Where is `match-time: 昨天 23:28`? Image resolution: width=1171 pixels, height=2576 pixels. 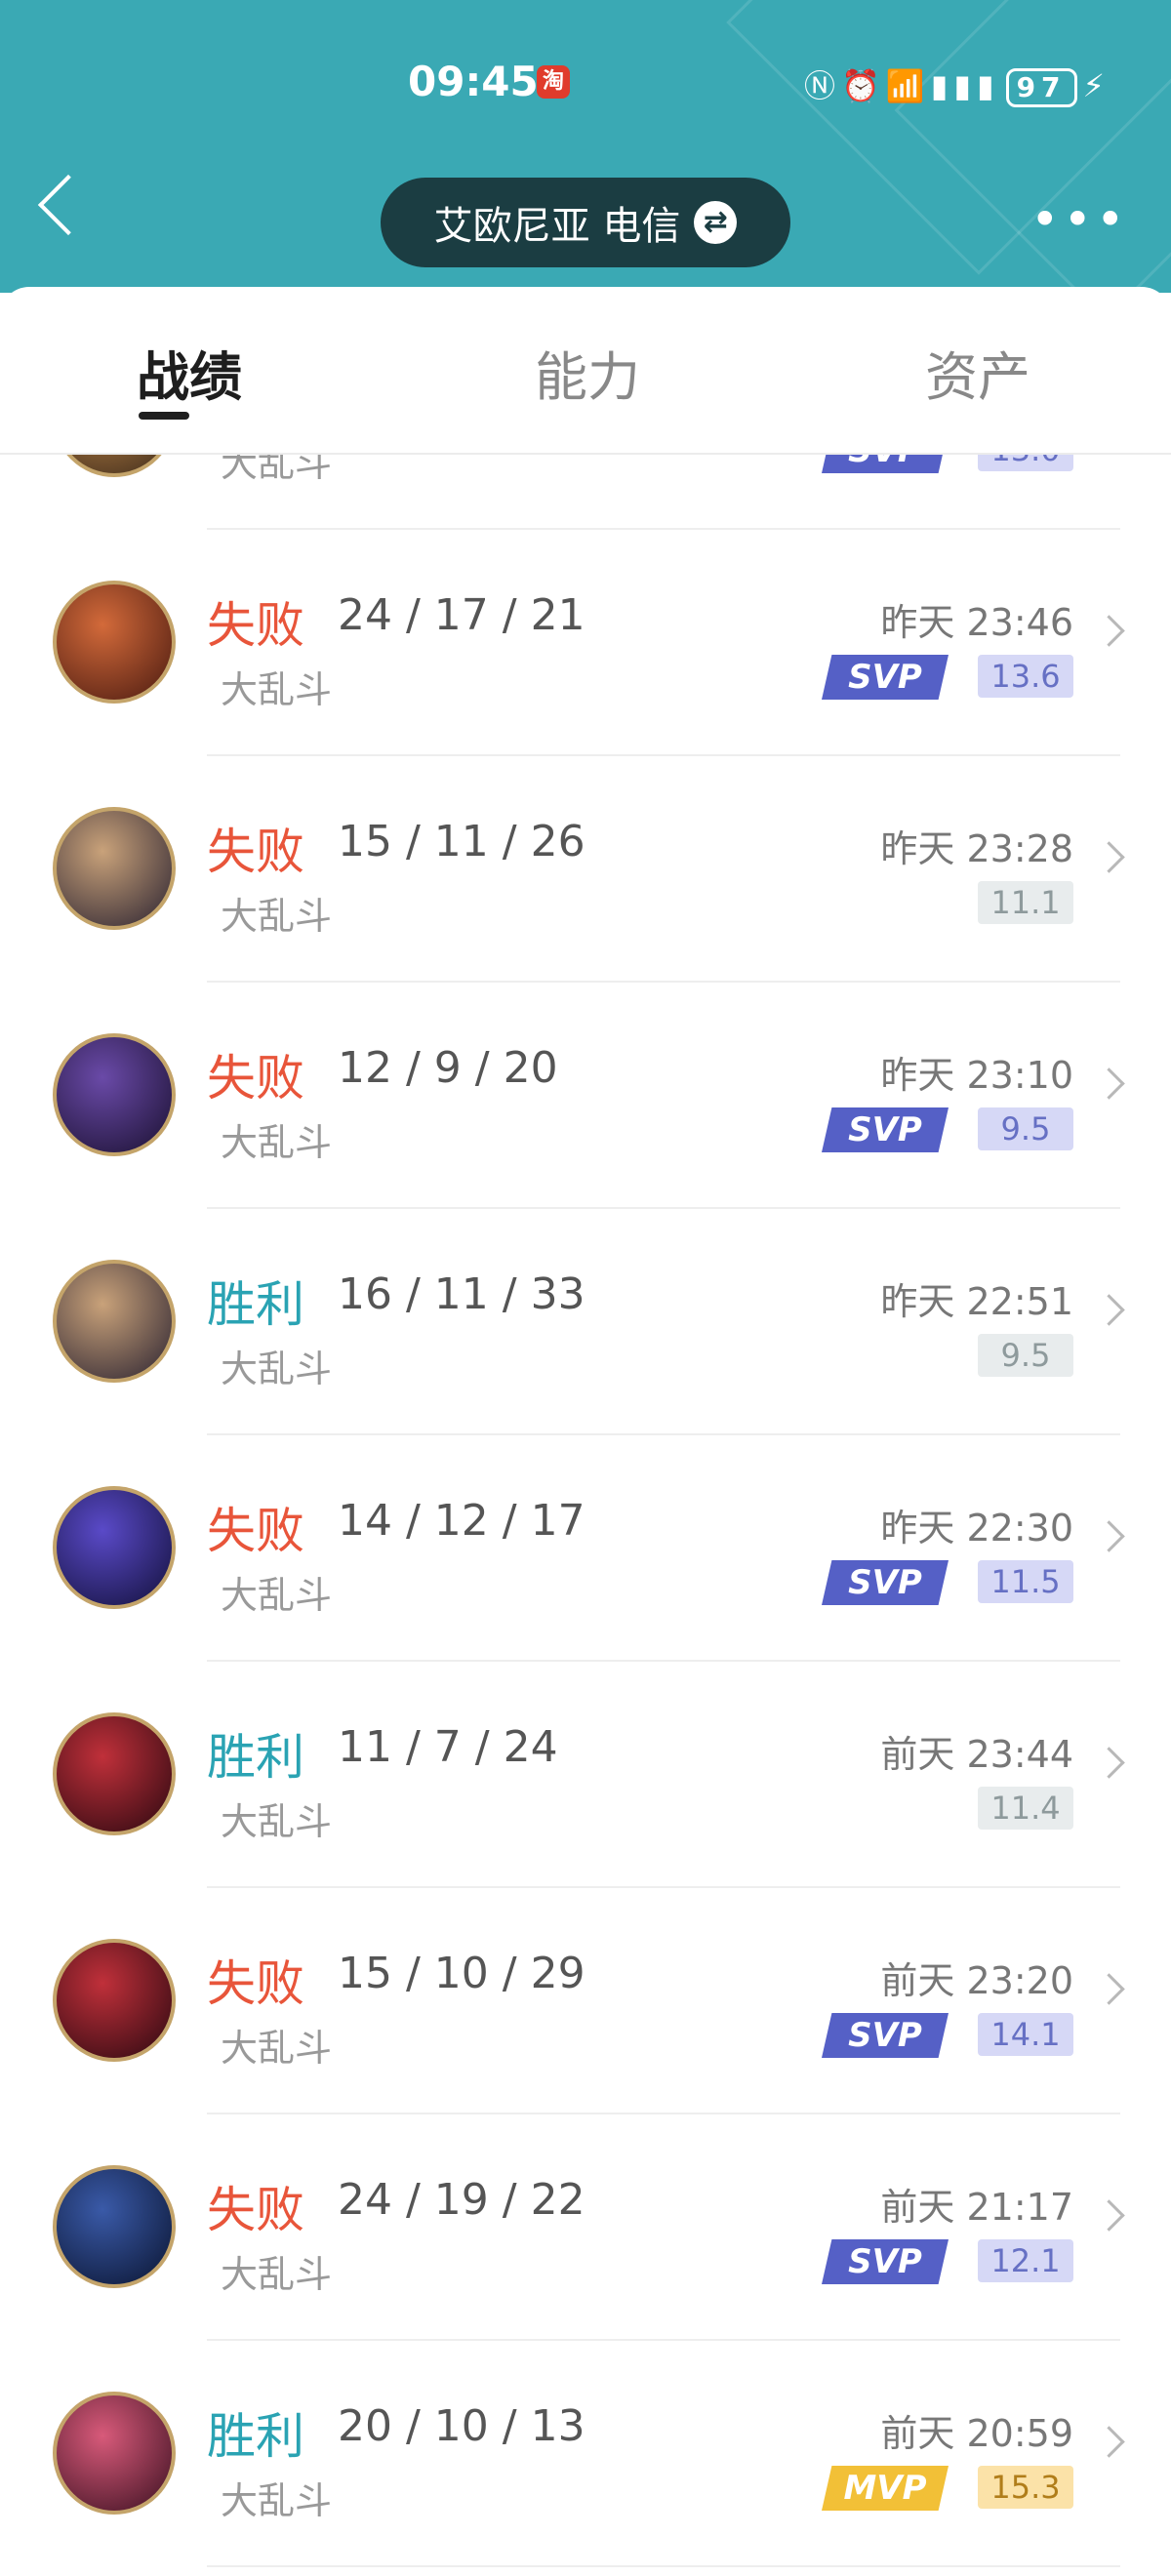 match-time: 昨天 23:28 is located at coordinates (976, 848).